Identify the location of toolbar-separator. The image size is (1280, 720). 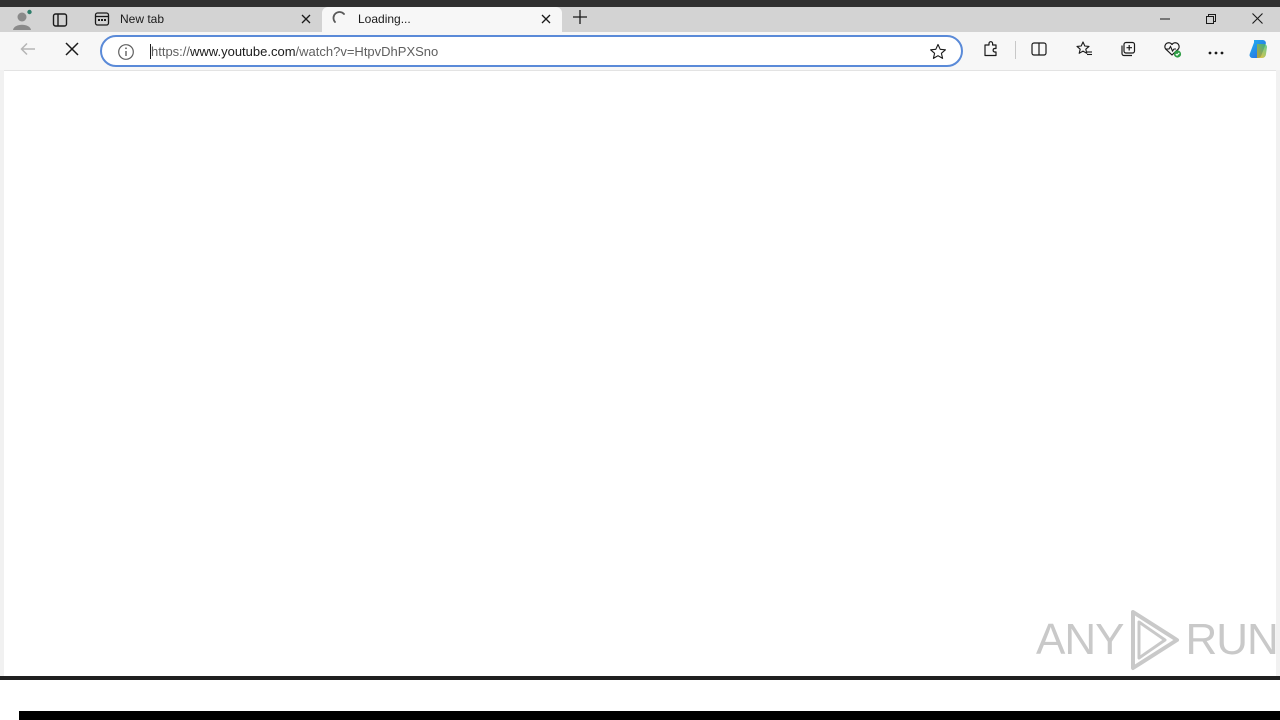
(1015, 50).